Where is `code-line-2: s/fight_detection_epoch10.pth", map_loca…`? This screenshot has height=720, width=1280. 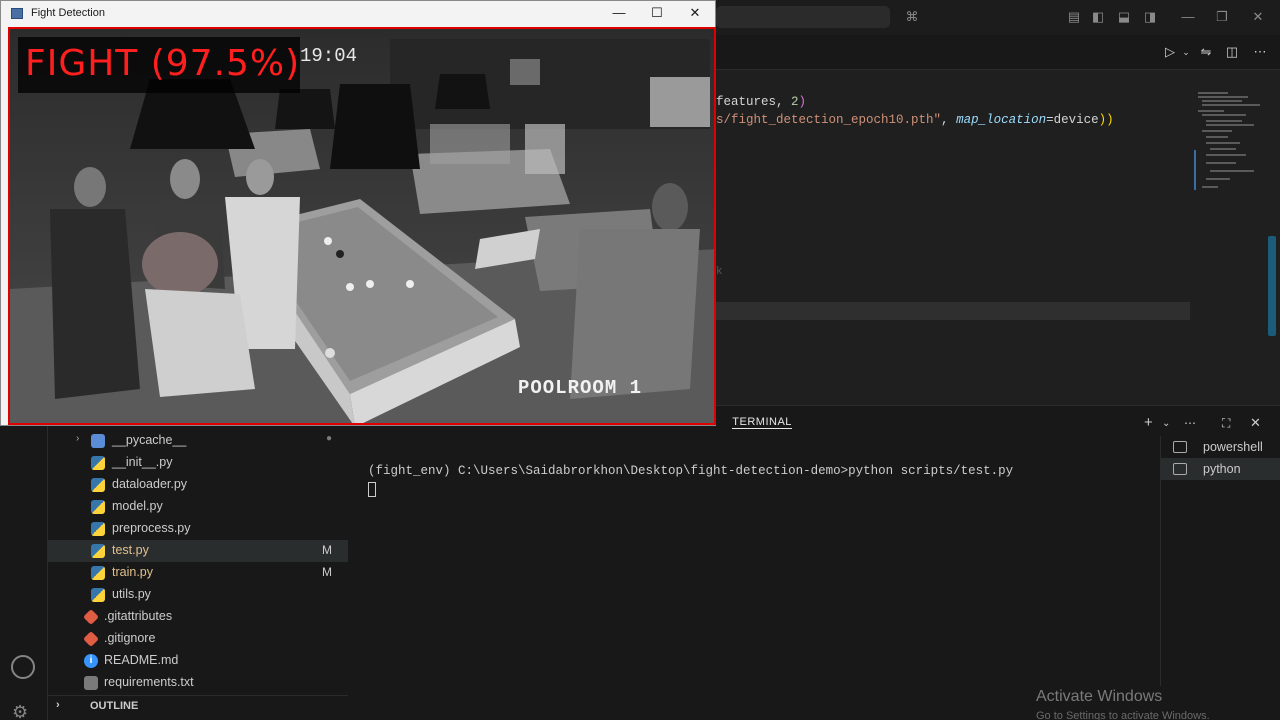 code-line-2: s/fight_detection_epoch10.pth", map_loca… is located at coordinates (915, 120).